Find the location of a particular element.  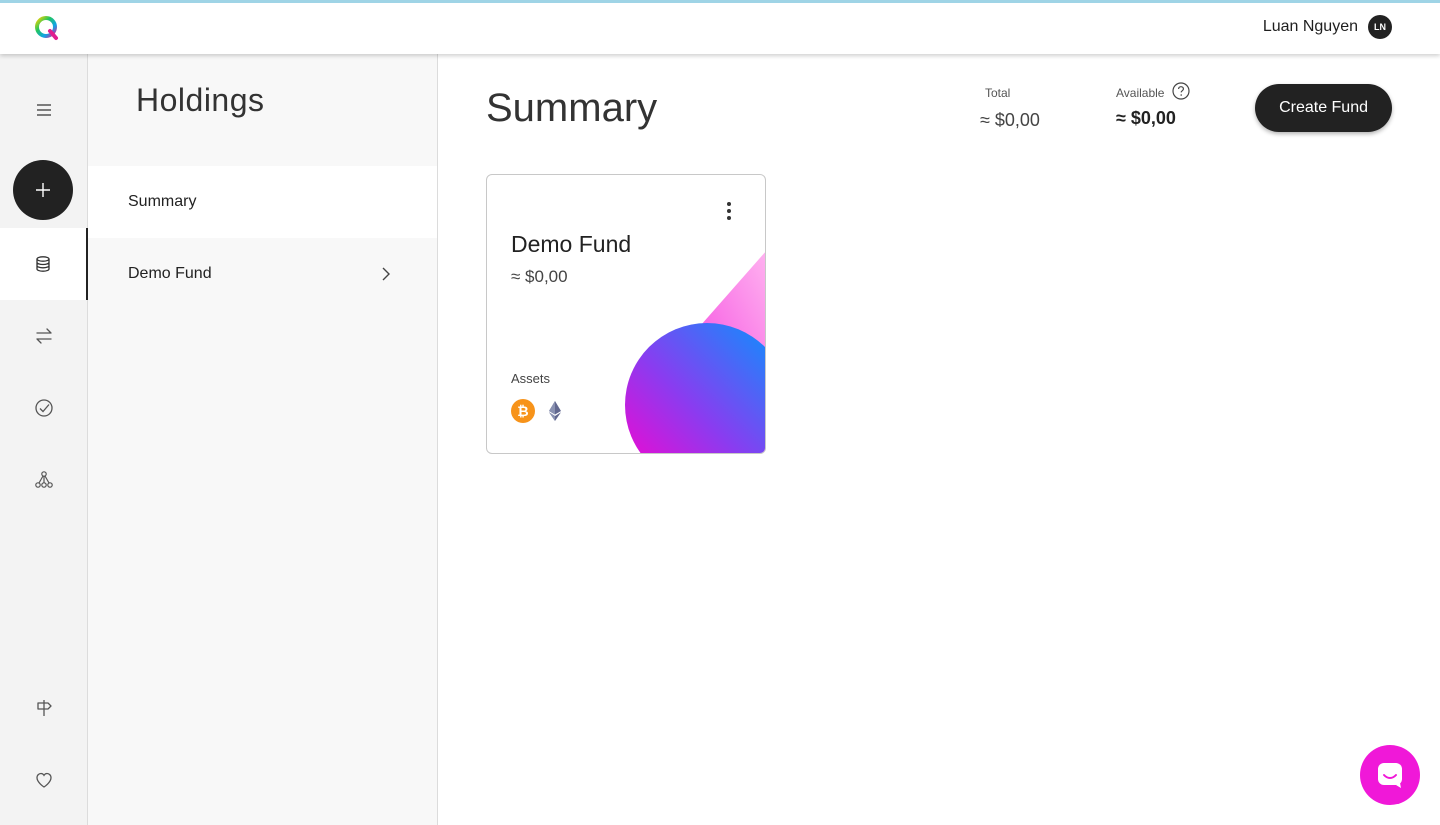

add-button is located at coordinates (43, 190).